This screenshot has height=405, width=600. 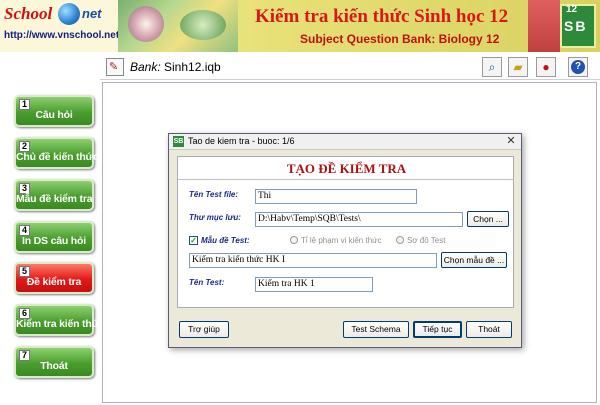 What do you see at coordinates (192, 67) in the screenshot?
I see `bank-name: Sinh12.iqb` at bounding box center [192, 67].